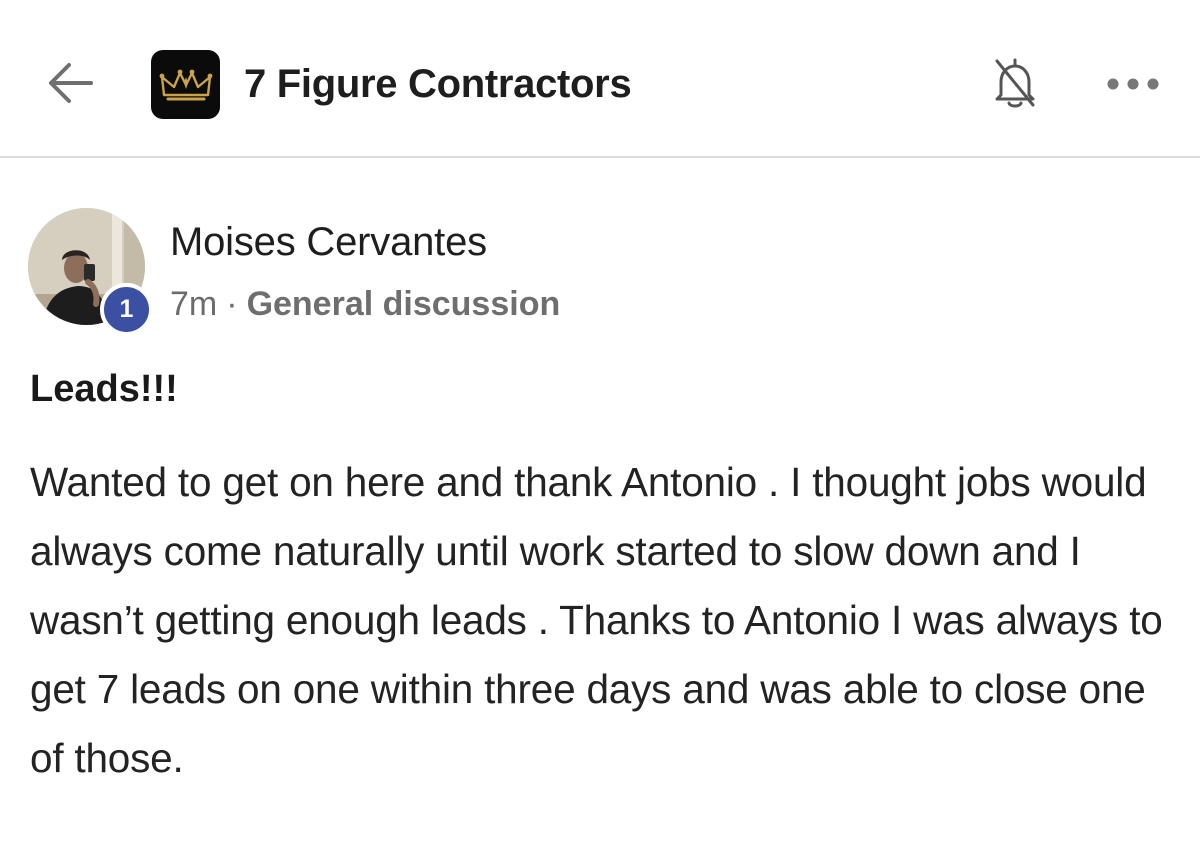 The image size is (1200, 845). What do you see at coordinates (126, 309) in the screenshot?
I see `level-badge: 1` at bounding box center [126, 309].